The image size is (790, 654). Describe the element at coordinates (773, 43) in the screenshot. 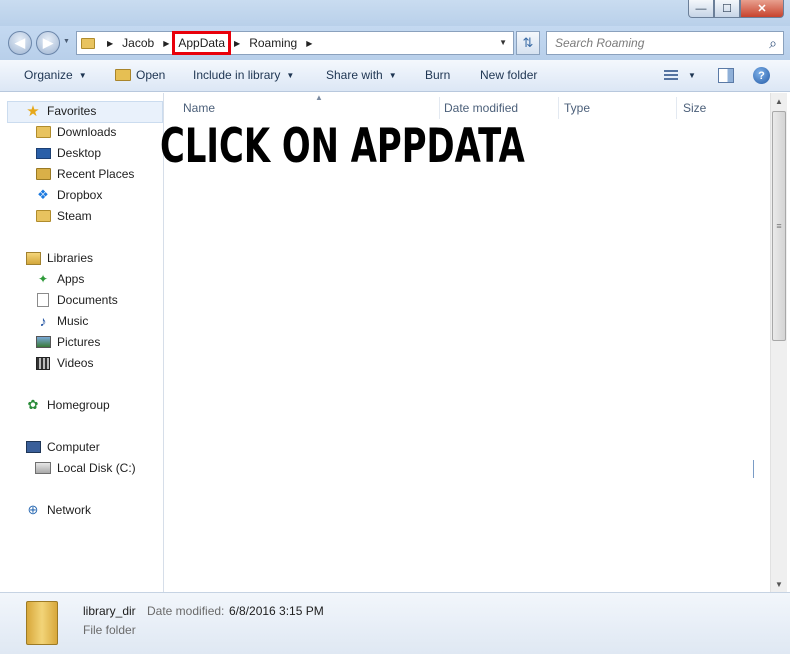

I see `search-icon: ⌕` at that location.